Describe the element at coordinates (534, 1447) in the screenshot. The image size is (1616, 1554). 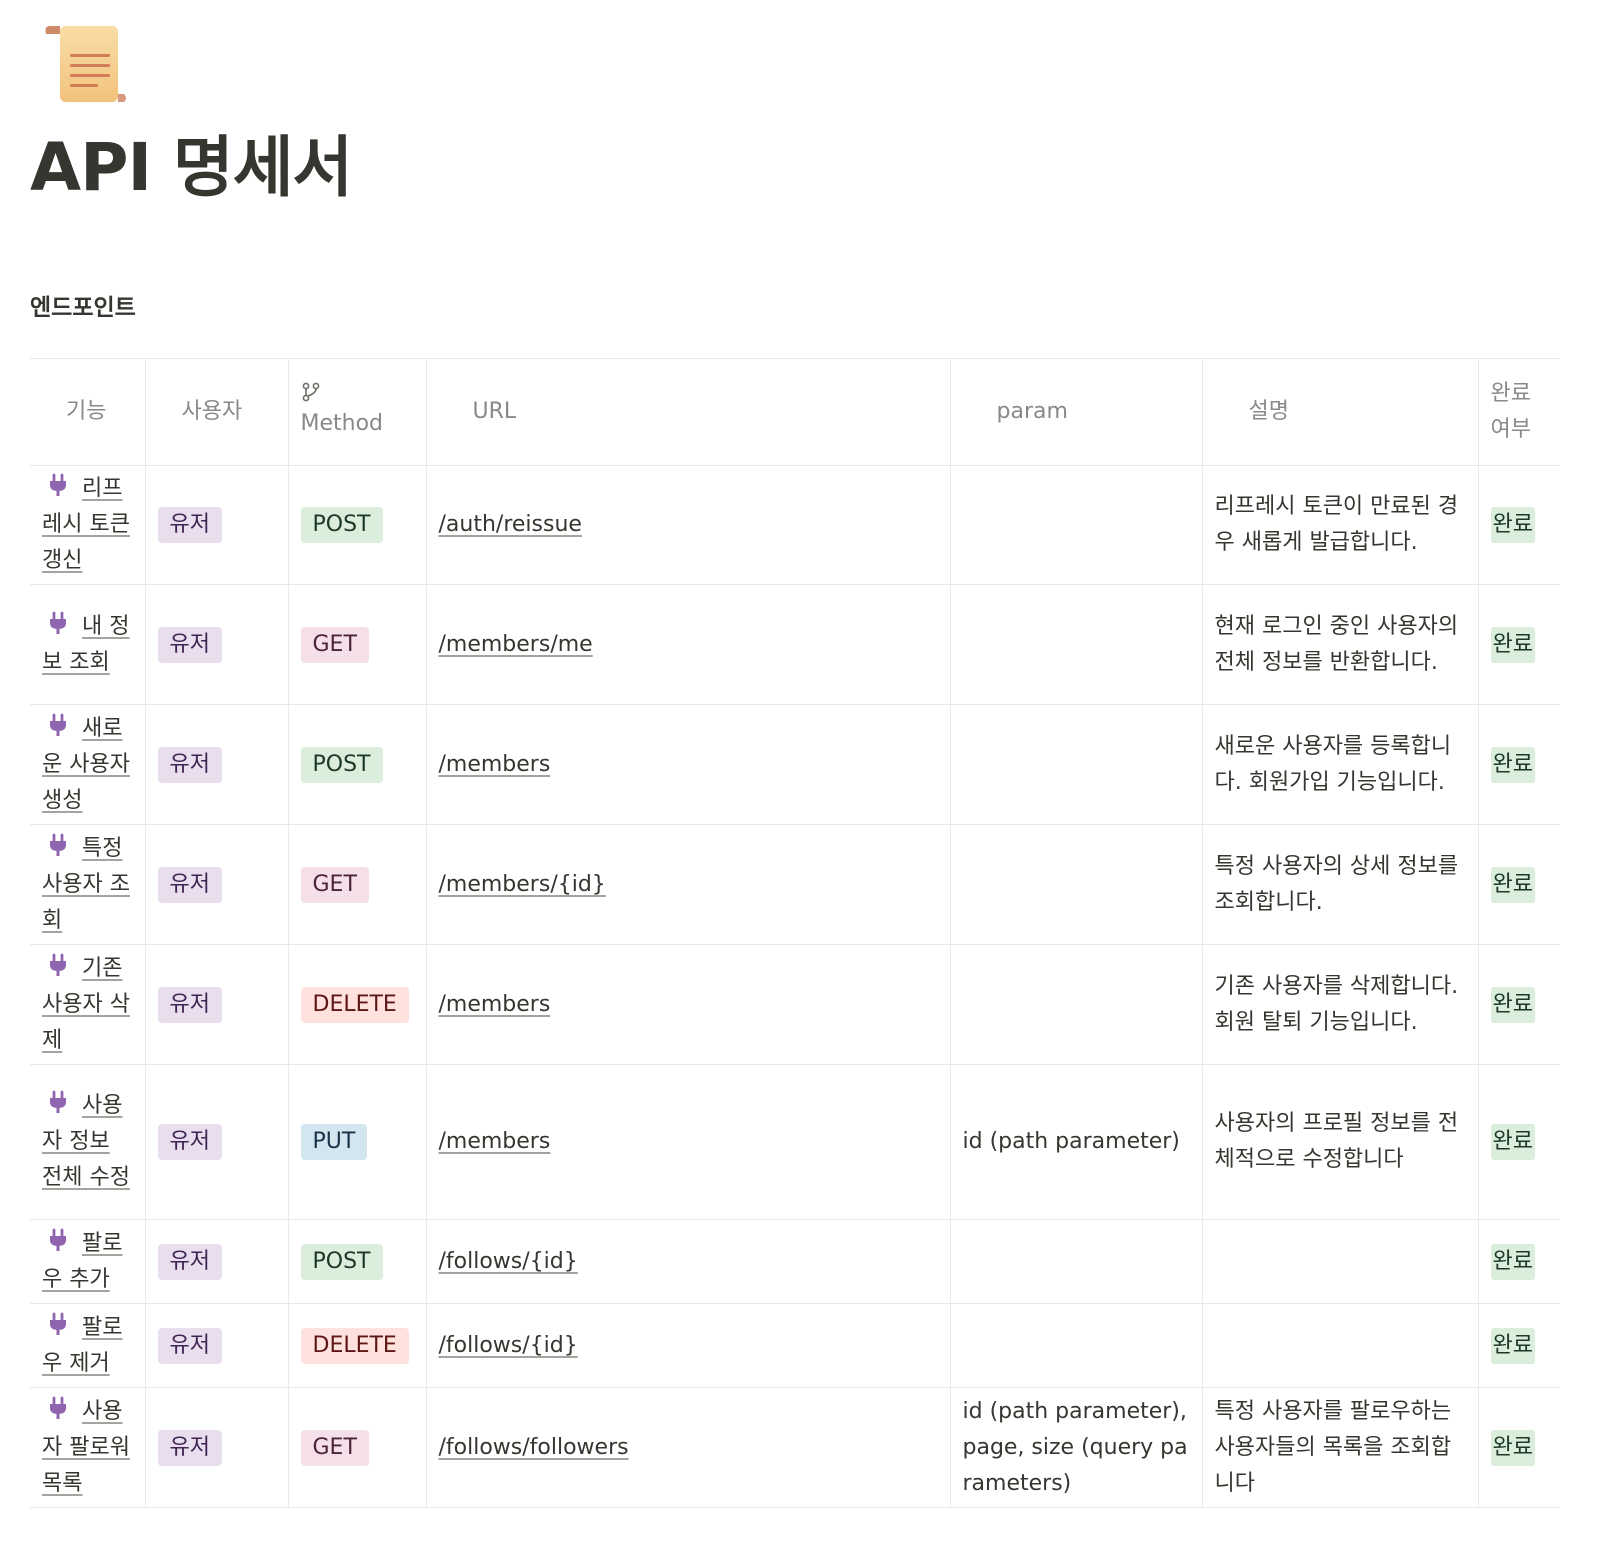
I see `url-link: /follows/followers` at that location.